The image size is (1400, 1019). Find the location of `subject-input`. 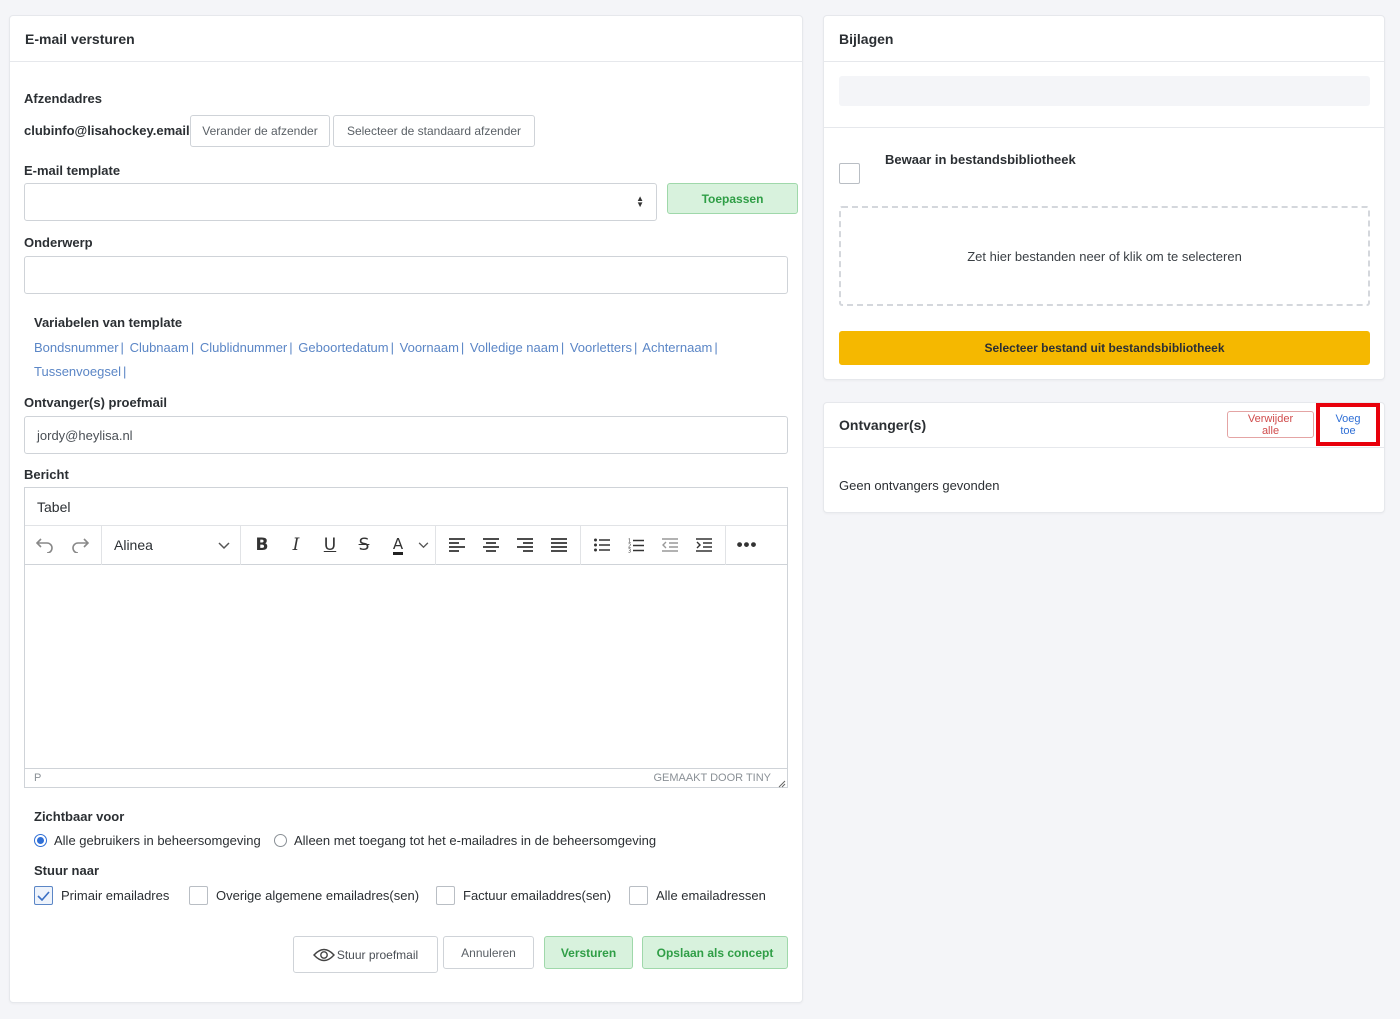

subject-input is located at coordinates (406, 275).